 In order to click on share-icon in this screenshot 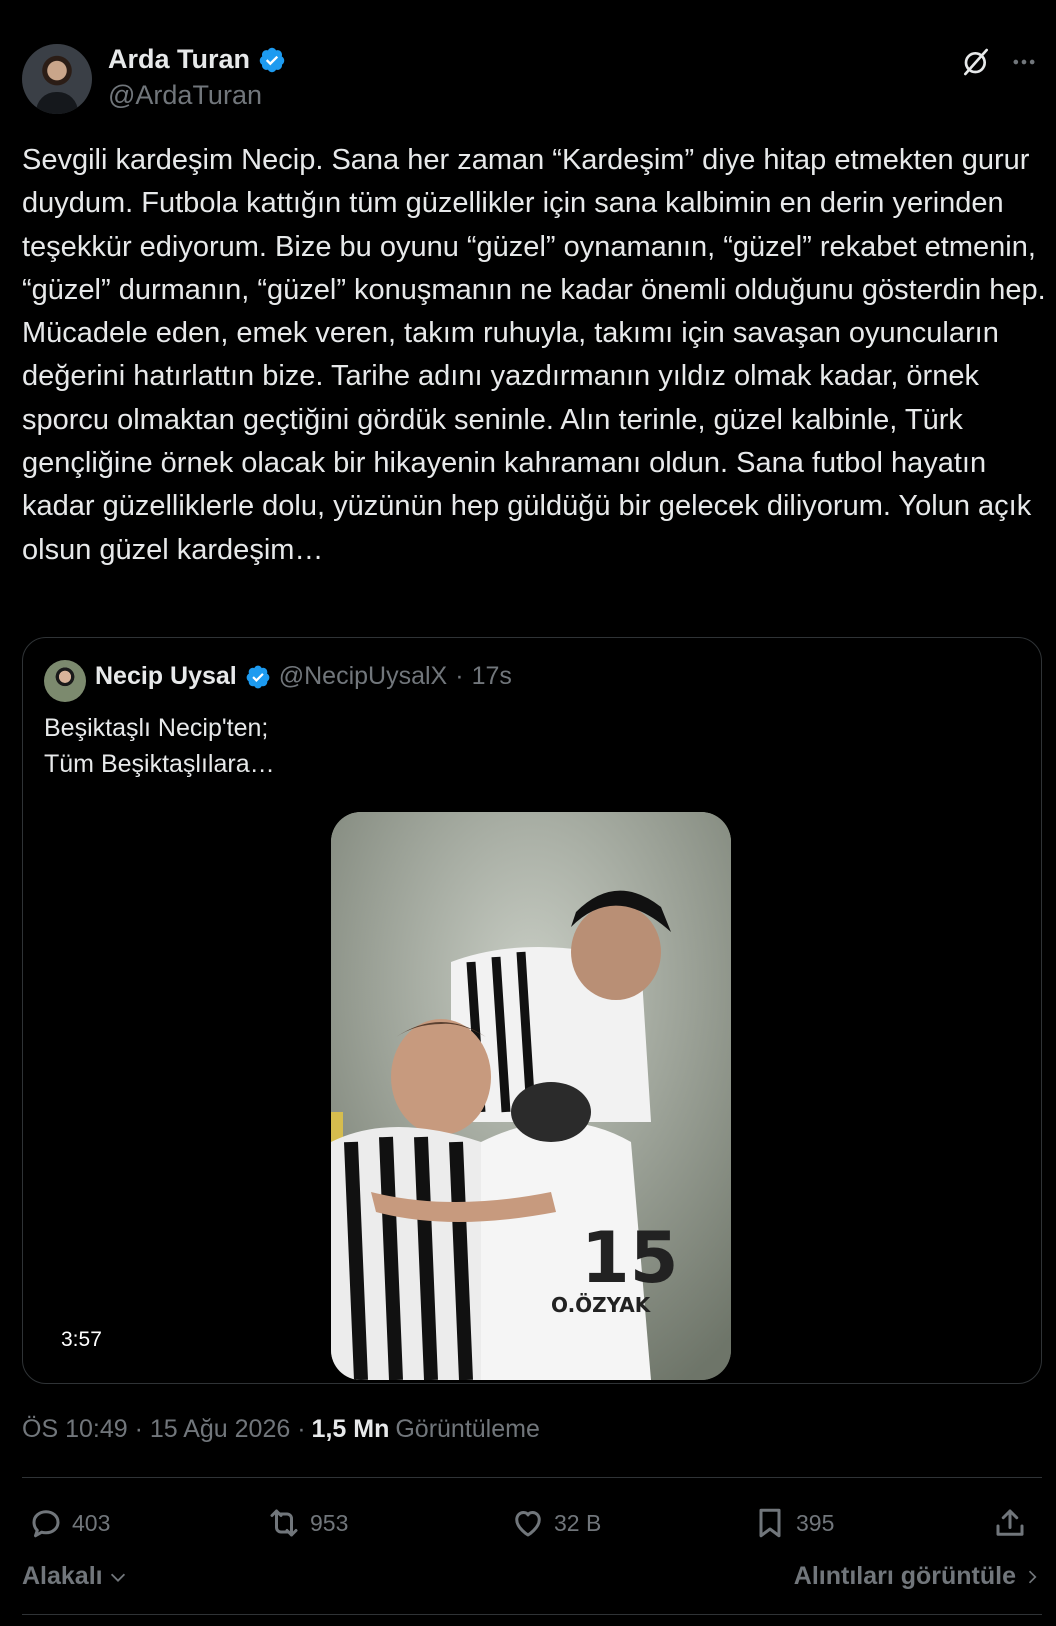, I will do `click(1010, 1522)`.